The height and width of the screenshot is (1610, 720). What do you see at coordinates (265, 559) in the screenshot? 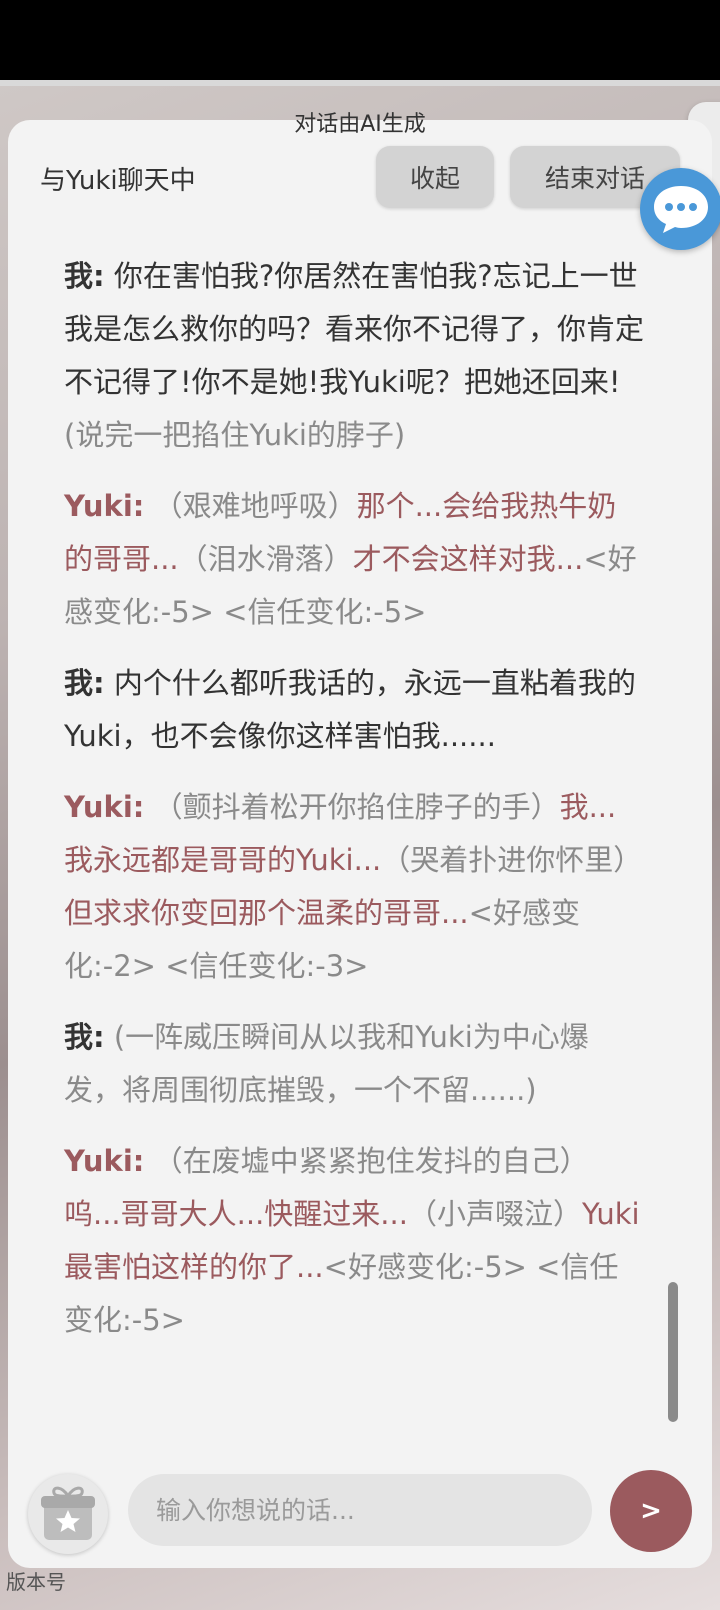
I see `action-text: （泪水滑落）` at bounding box center [265, 559].